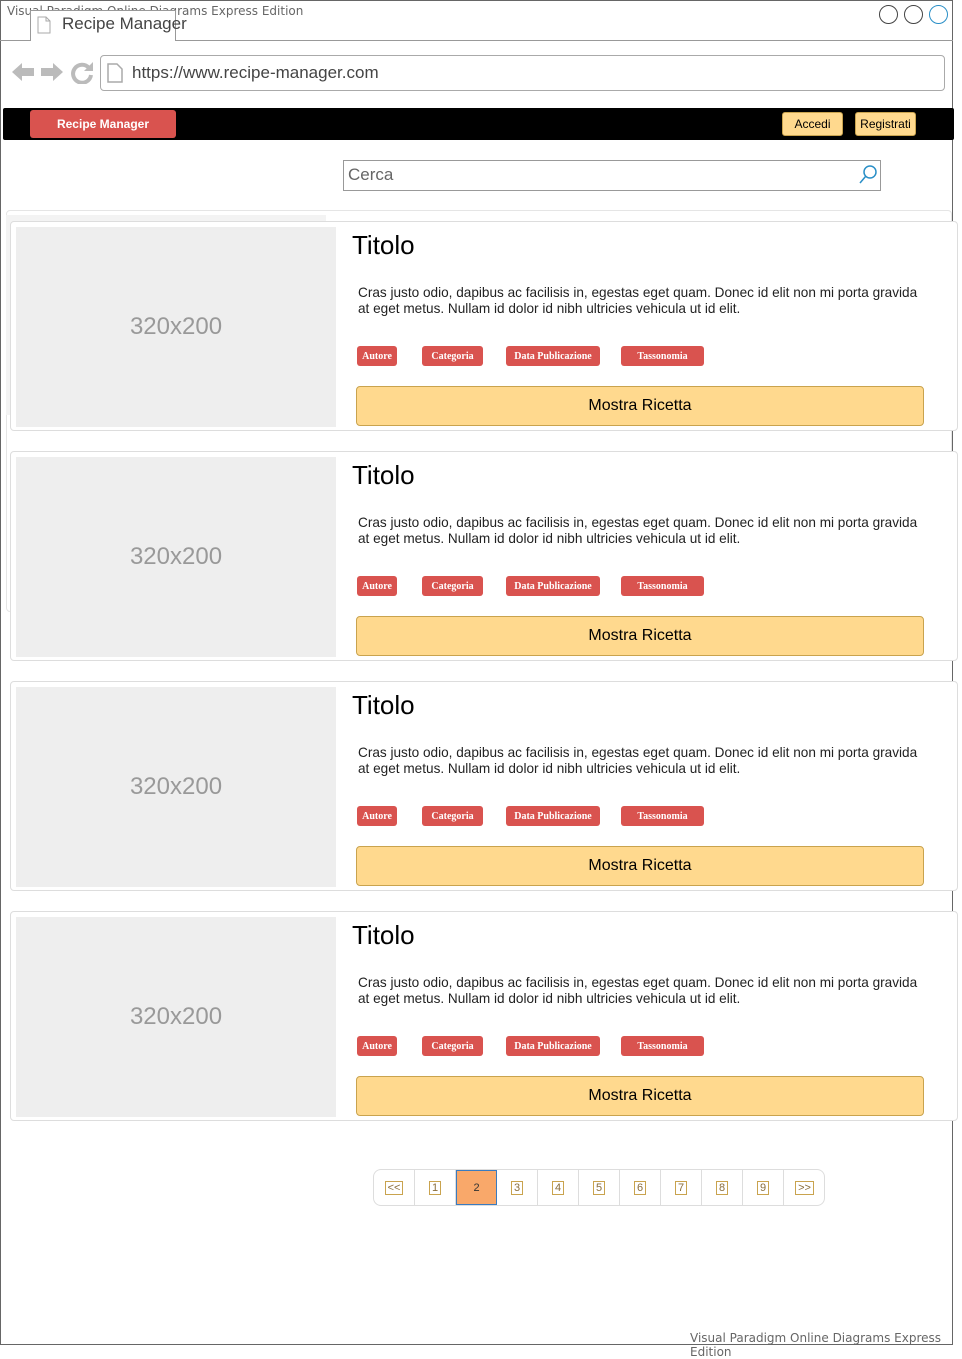 This screenshot has width=962, height=1359. What do you see at coordinates (124, 23) in the screenshot?
I see `tab-title: Recipe Manager` at bounding box center [124, 23].